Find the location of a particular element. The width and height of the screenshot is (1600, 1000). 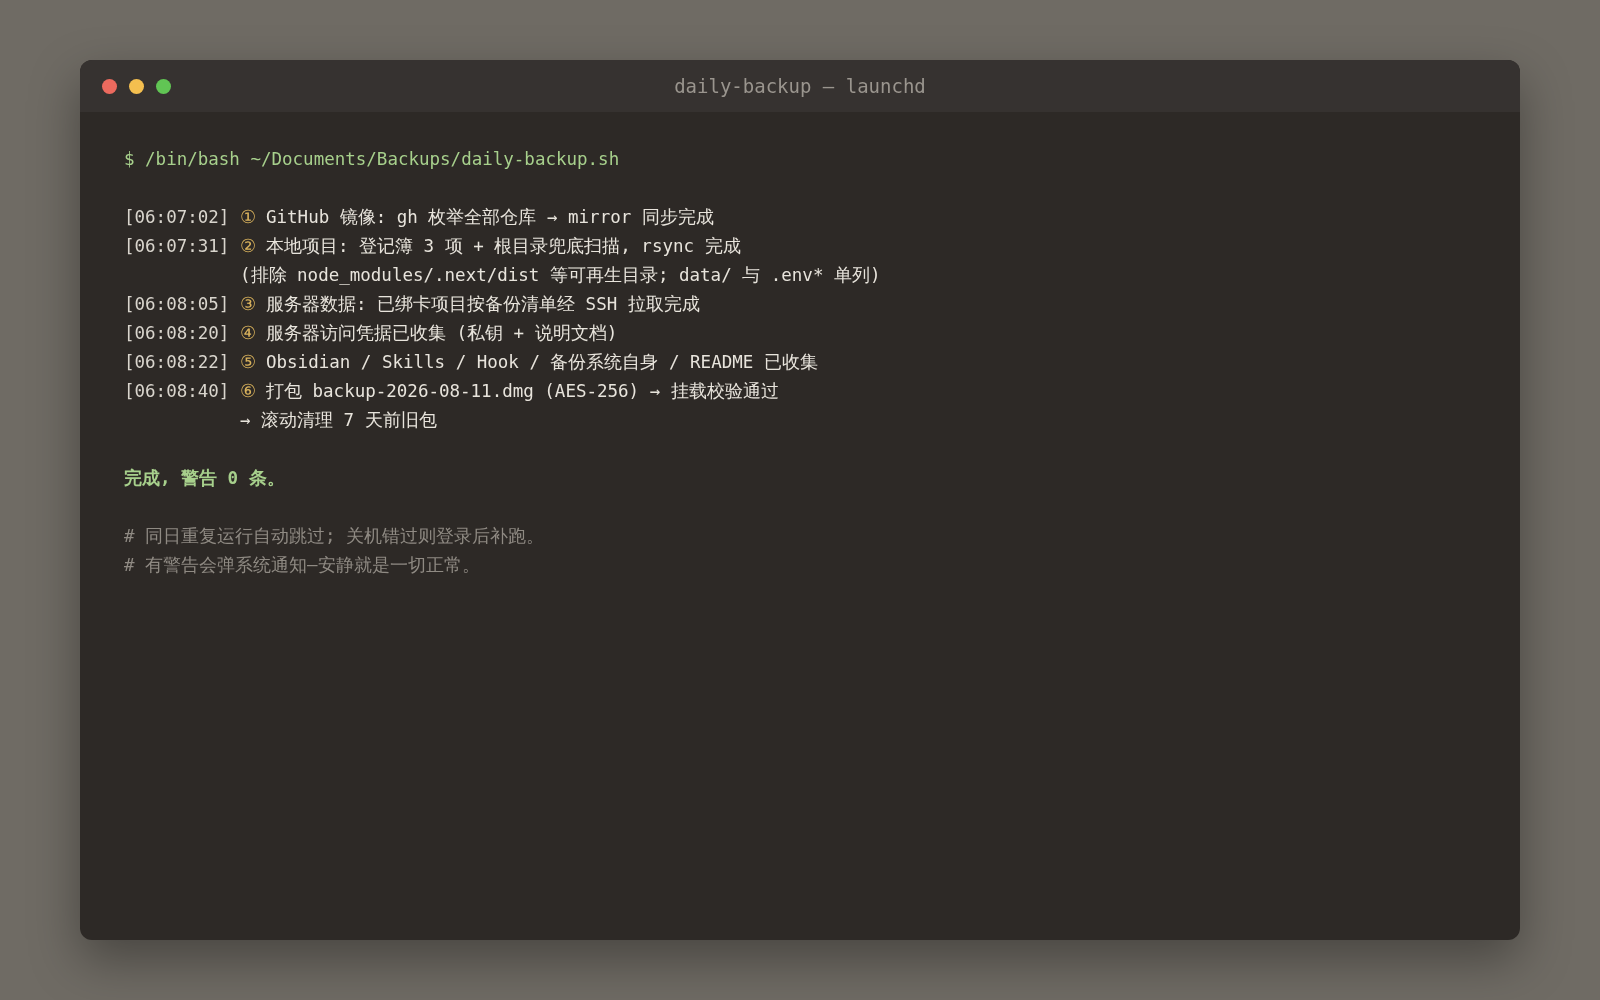

log-message: → 滚动清理 7 天前旧包 is located at coordinates (338, 420).